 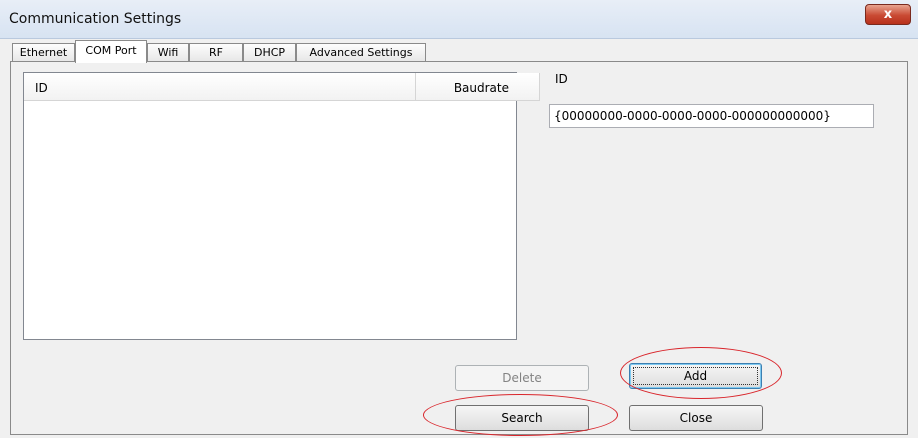 What do you see at coordinates (561, 79) in the screenshot?
I see `id-label: ID` at bounding box center [561, 79].